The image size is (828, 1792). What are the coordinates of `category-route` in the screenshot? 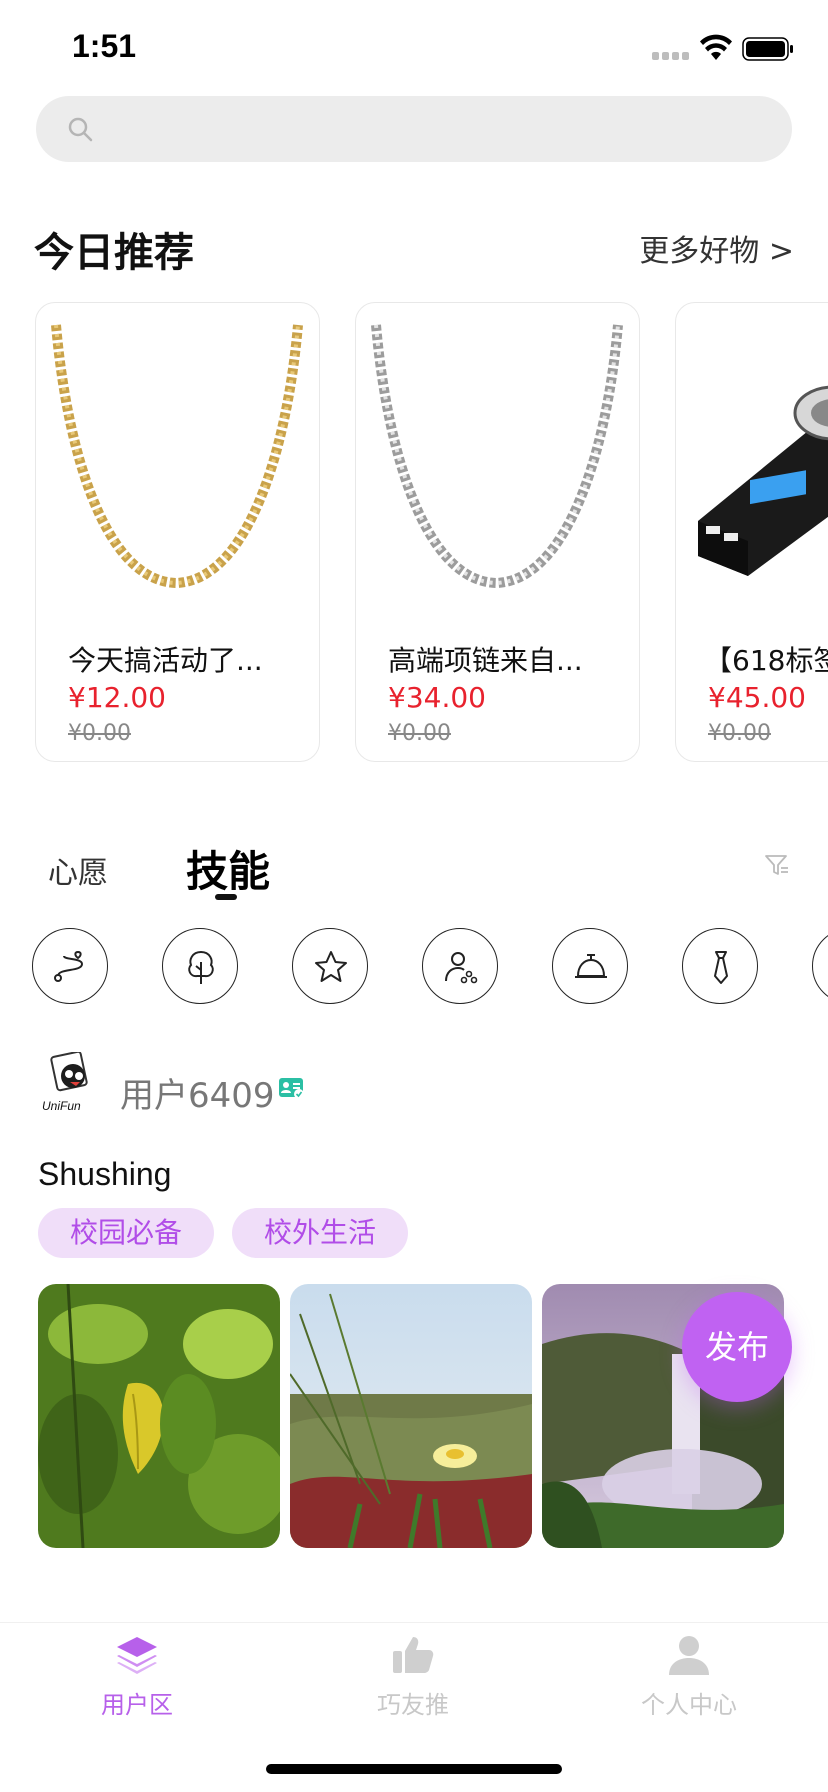 It's located at (70, 966).